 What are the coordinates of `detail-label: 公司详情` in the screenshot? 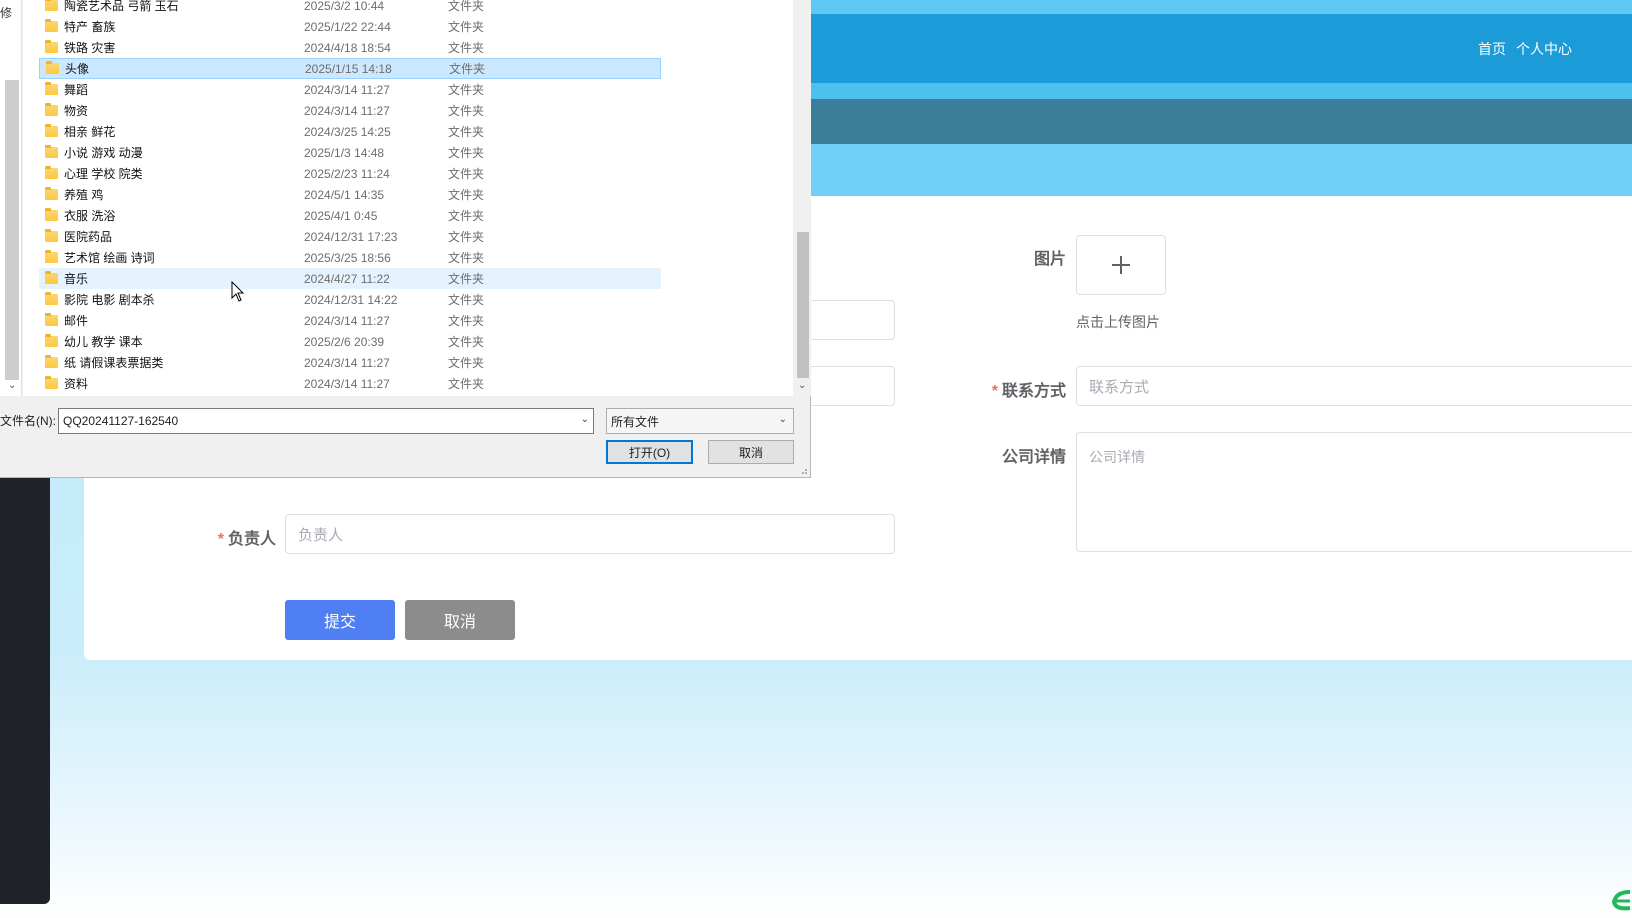 It's located at (1033, 457).